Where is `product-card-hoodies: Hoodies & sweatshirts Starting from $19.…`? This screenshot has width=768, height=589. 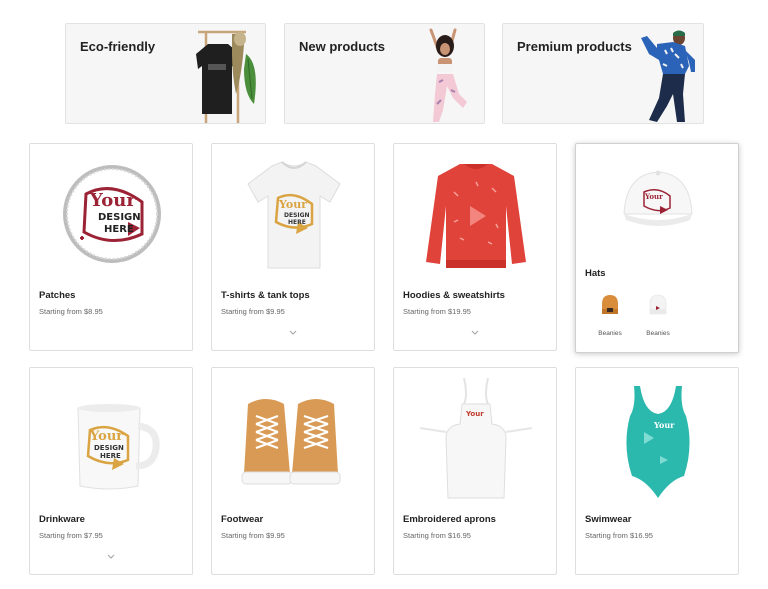 product-card-hoodies: Hoodies & sweatshirts Starting from $19.… is located at coordinates (475, 247).